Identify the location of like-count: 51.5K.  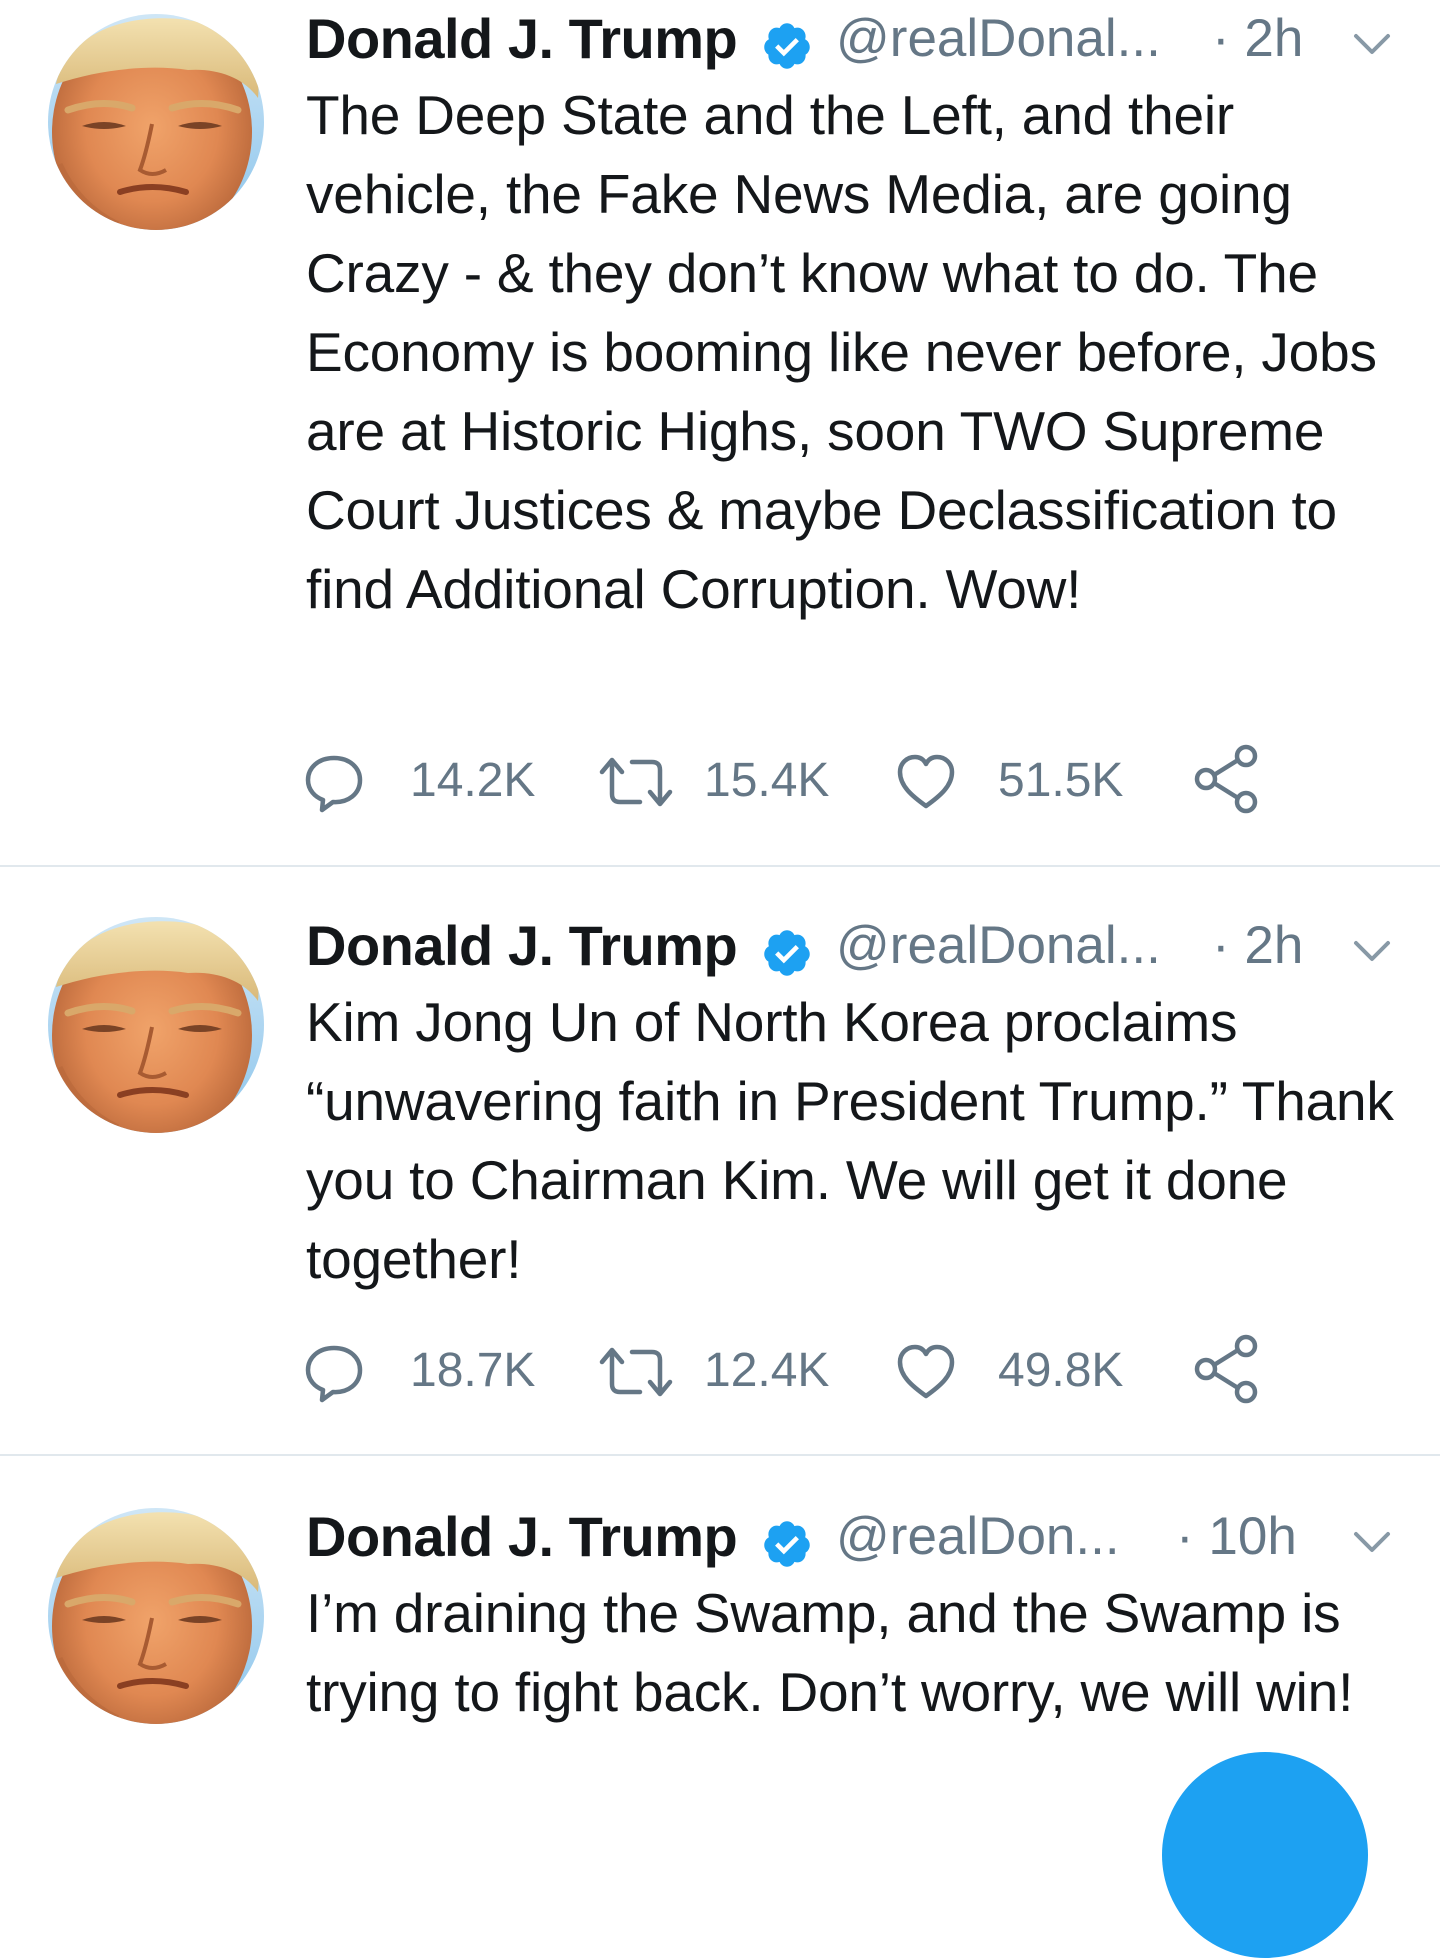
(1061, 780).